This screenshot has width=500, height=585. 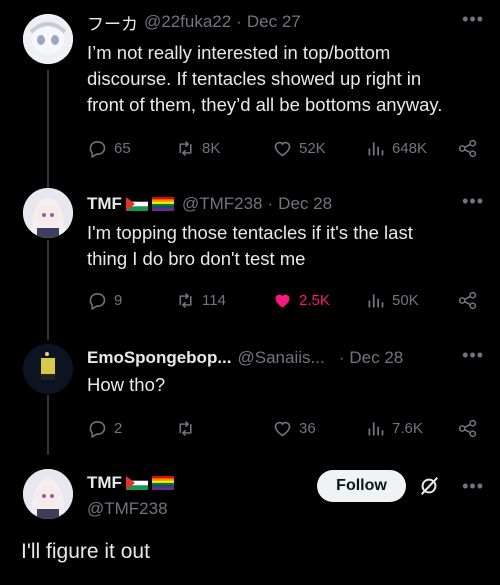 I want to click on reply-button: 9, so click(x=104, y=300).